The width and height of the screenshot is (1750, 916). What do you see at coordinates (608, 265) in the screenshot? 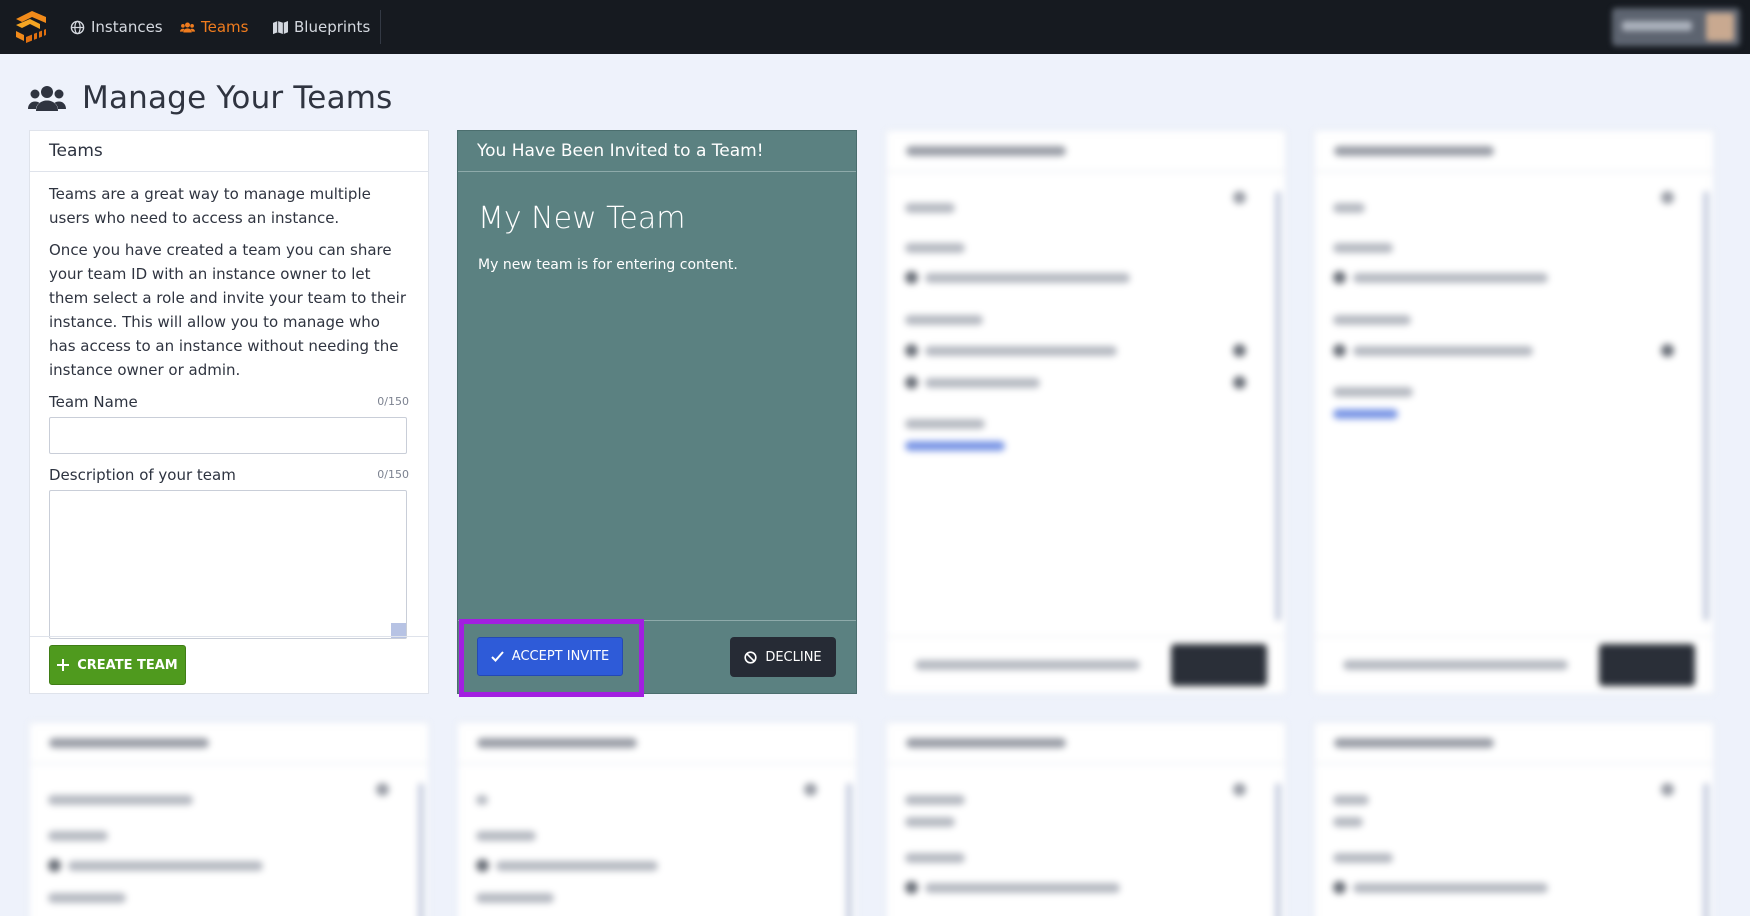
I see `invited-team-description: My new team is for entering content.` at bounding box center [608, 265].